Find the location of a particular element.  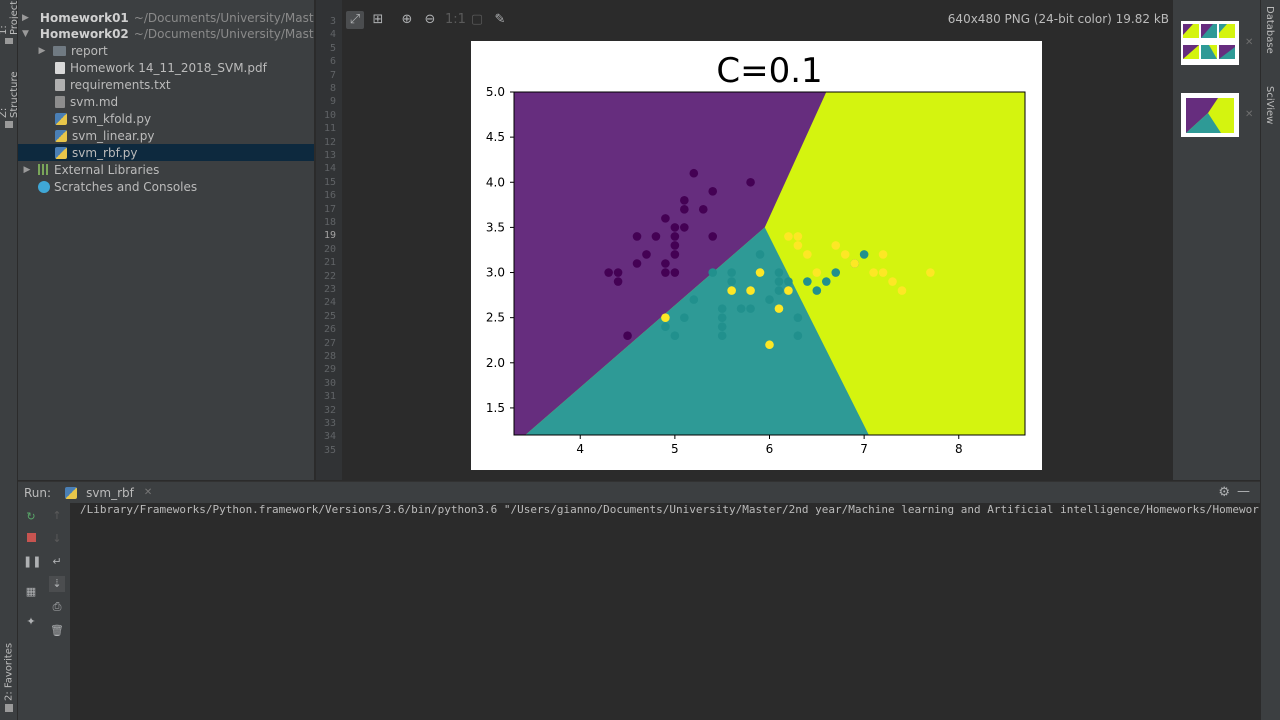

tree-item-pdf: Homework 14_11_2018_SVM.pdf is located at coordinates (166, 67).